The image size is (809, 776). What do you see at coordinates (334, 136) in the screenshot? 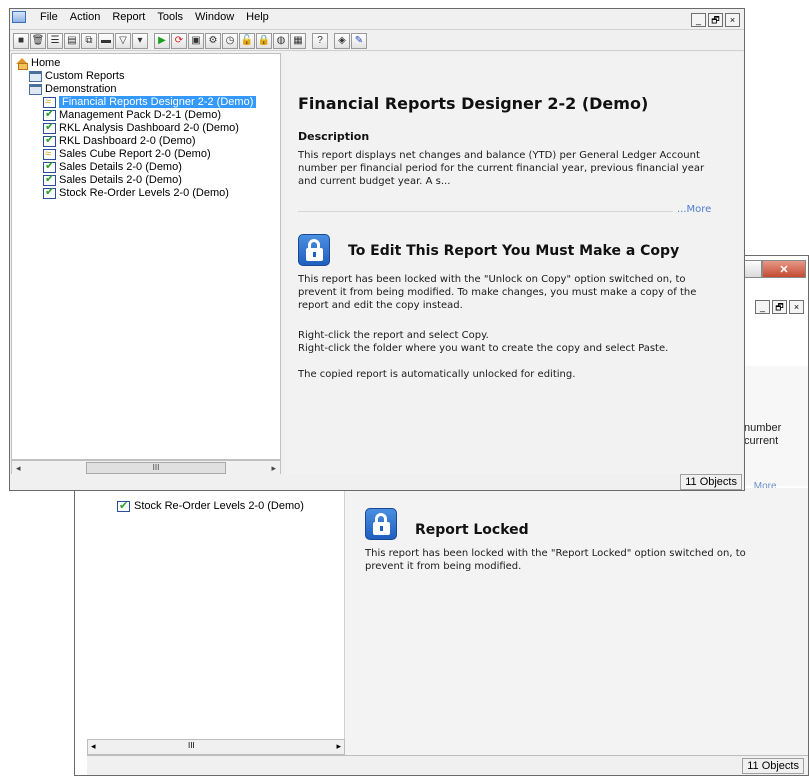
I see `description-heading: Description` at bounding box center [334, 136].